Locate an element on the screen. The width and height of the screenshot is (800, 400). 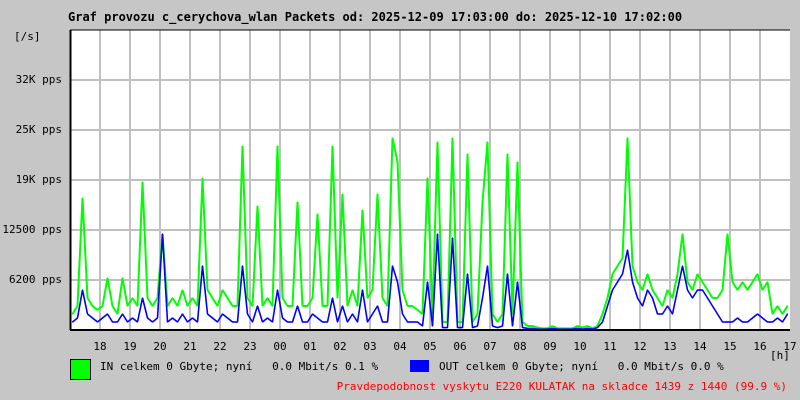
x-tick-label: 18 is located at coordinates (100, 346).